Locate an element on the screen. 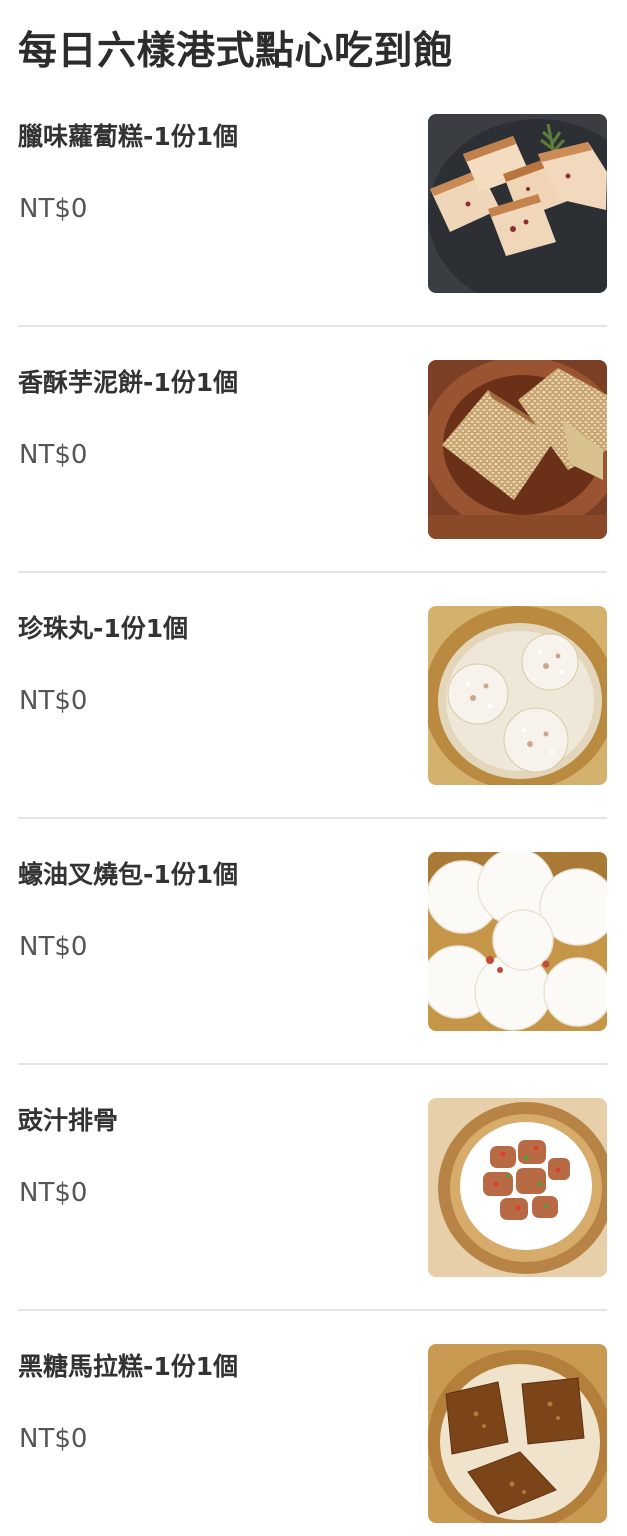 This screenshot has width=627, height=1536. item-name: 珍珠丸-1份1個 is located at coordinates (103, 628).